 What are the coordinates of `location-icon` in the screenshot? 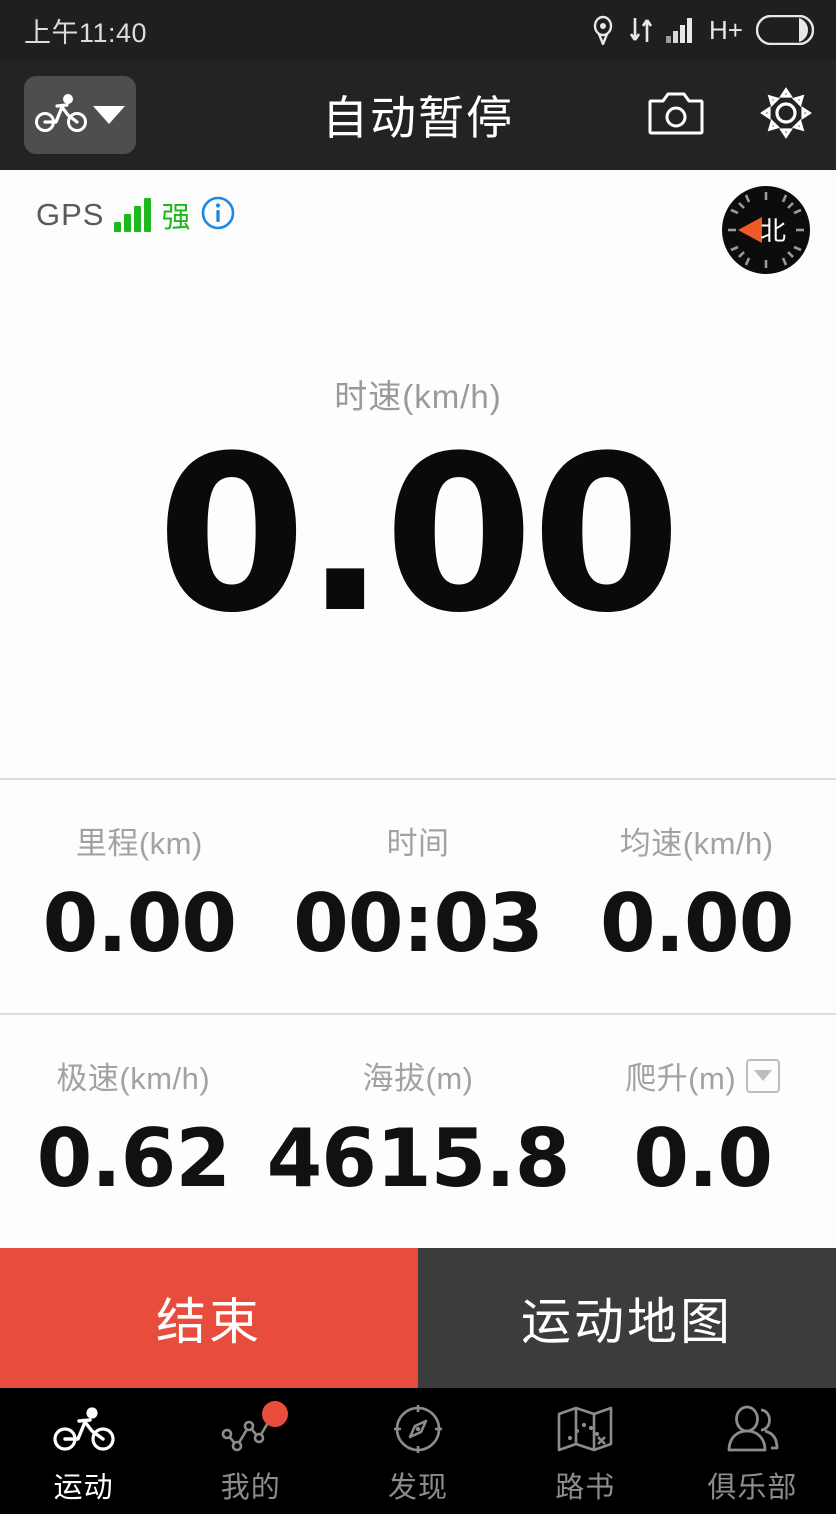 It's located at (603, 30).